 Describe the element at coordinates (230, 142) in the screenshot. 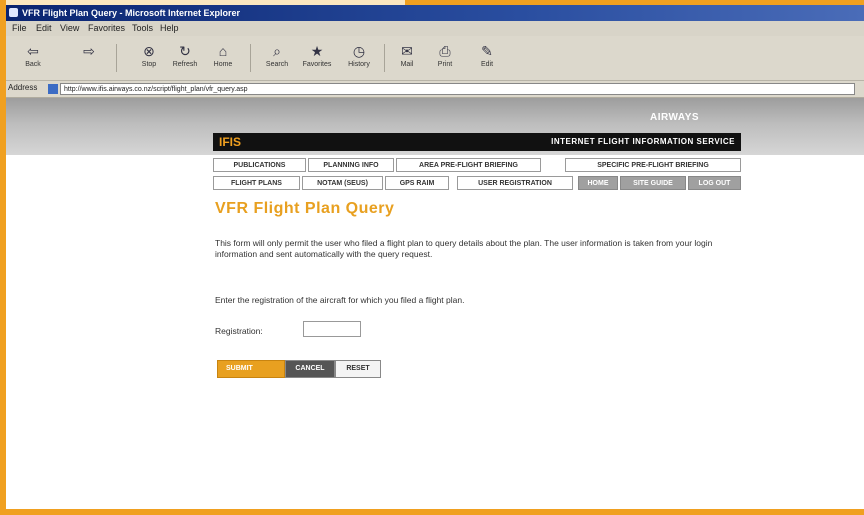

I see `ifis-logo: IFIS` at that location.